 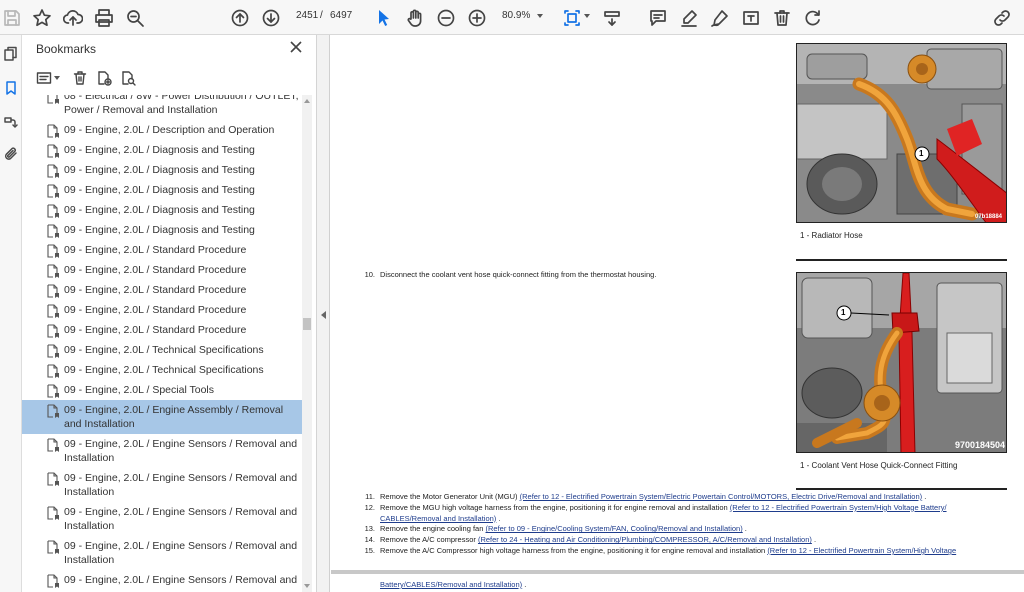 I want to click on collapse-panel-icon, so click(x=323, y=315).